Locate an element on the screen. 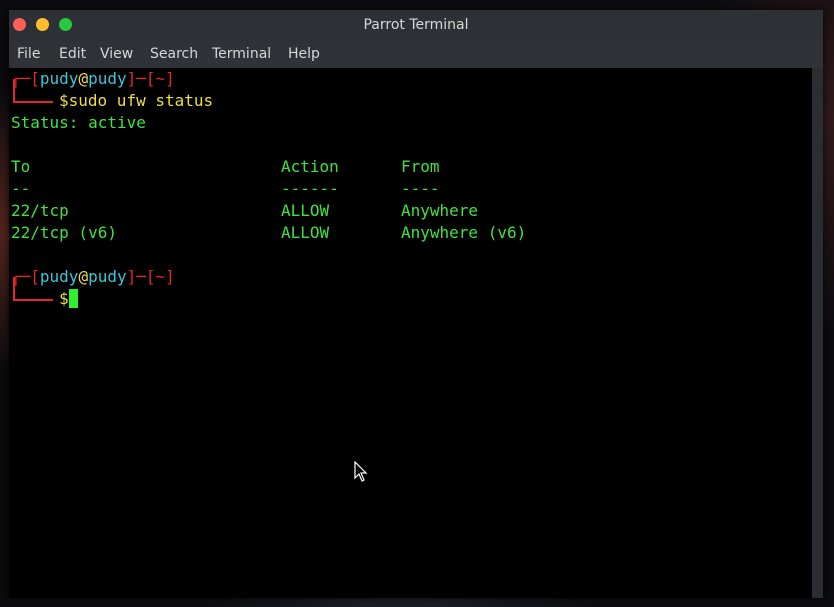 This screenshot has width=834, height=607. title-bar: Parrot Terminal is located at coordinates (416, 25).